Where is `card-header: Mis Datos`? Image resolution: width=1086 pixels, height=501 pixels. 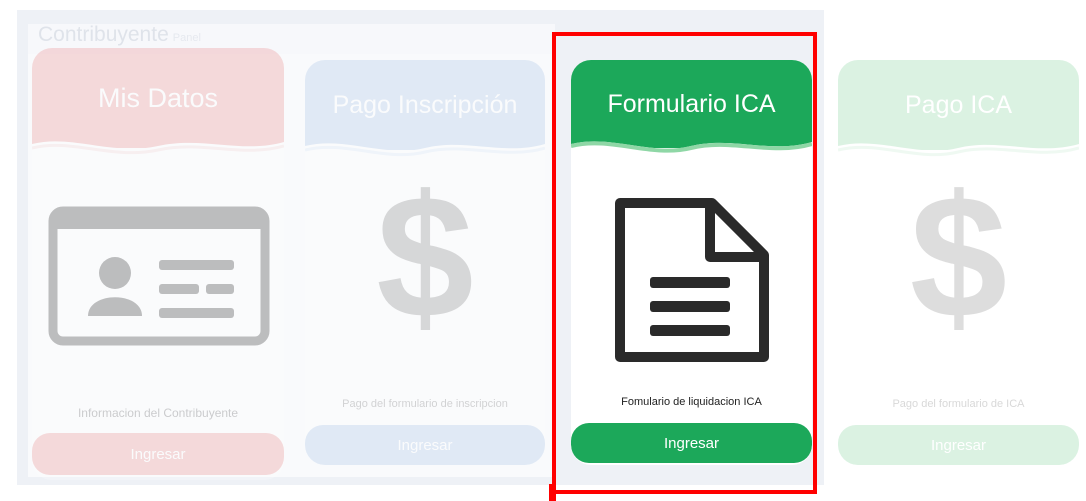 card-header: Mis Datos is located at coordinates (158, 105).